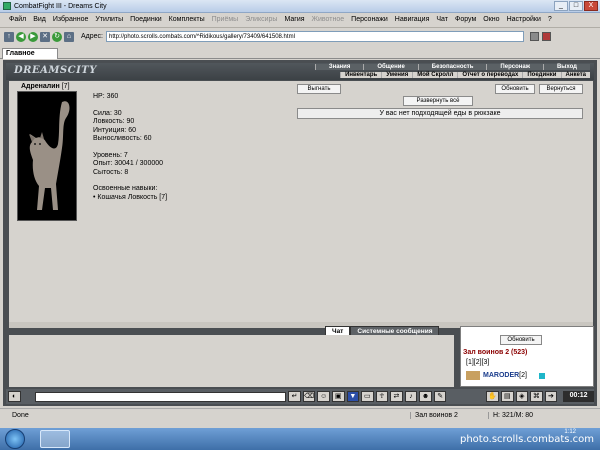 This screenshot has width=600, height=450. I want to click on nav-exit: Выход, so click(566, 67).